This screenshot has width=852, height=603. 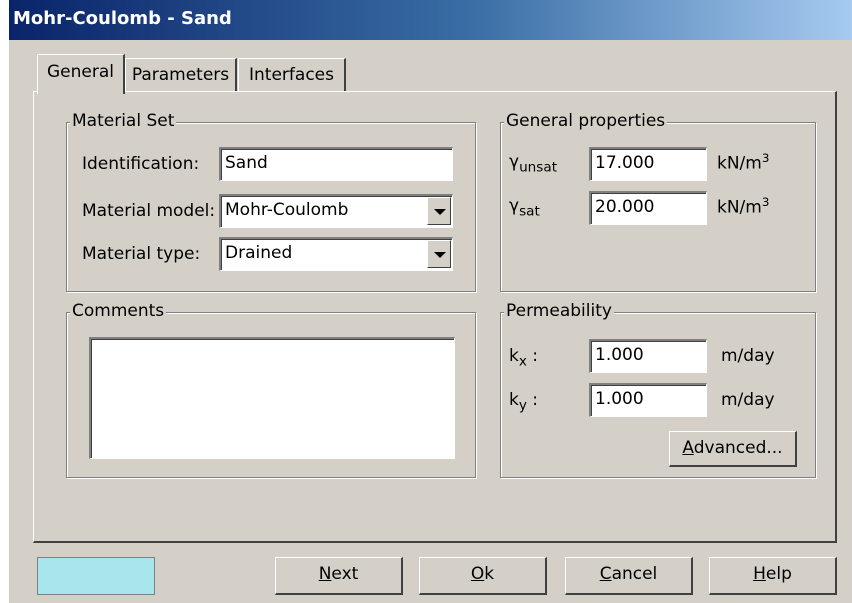 What do you see at coordinates (619, 399) in the screenshot?
I see `ky-value: 1.000` at bounding box center [619, 399].